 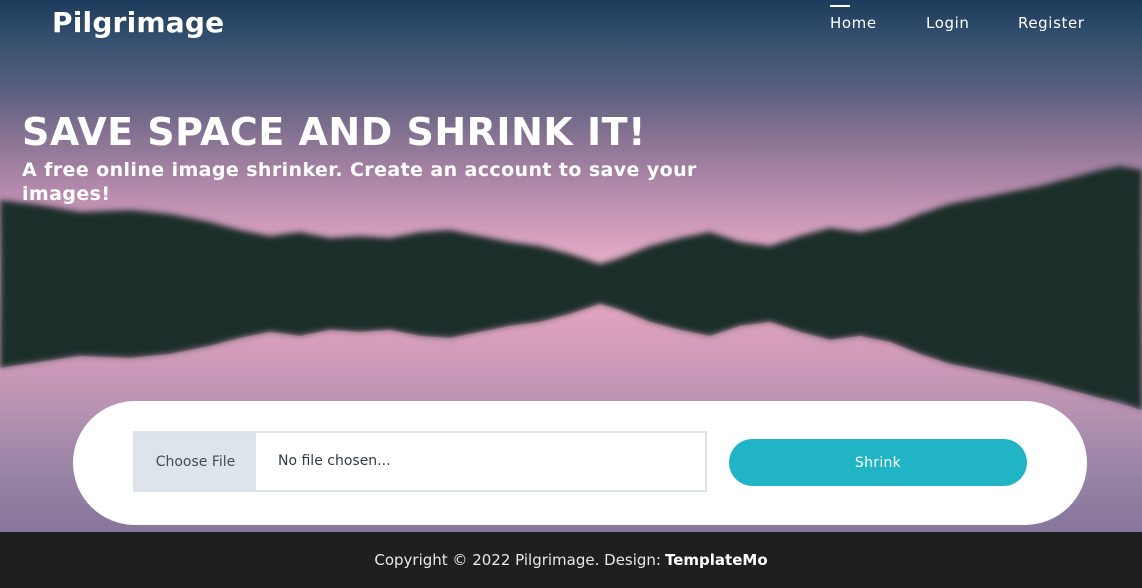 I want to click on footer-copyright: Copyright © 2022 Pilgrimage. Design:, so click(x=517, y=560).